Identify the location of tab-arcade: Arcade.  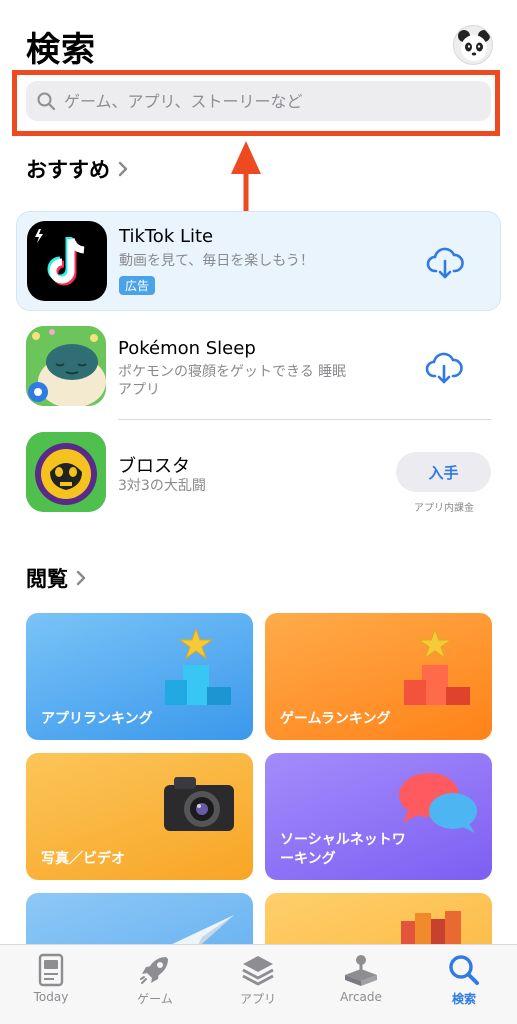
(361, 978).